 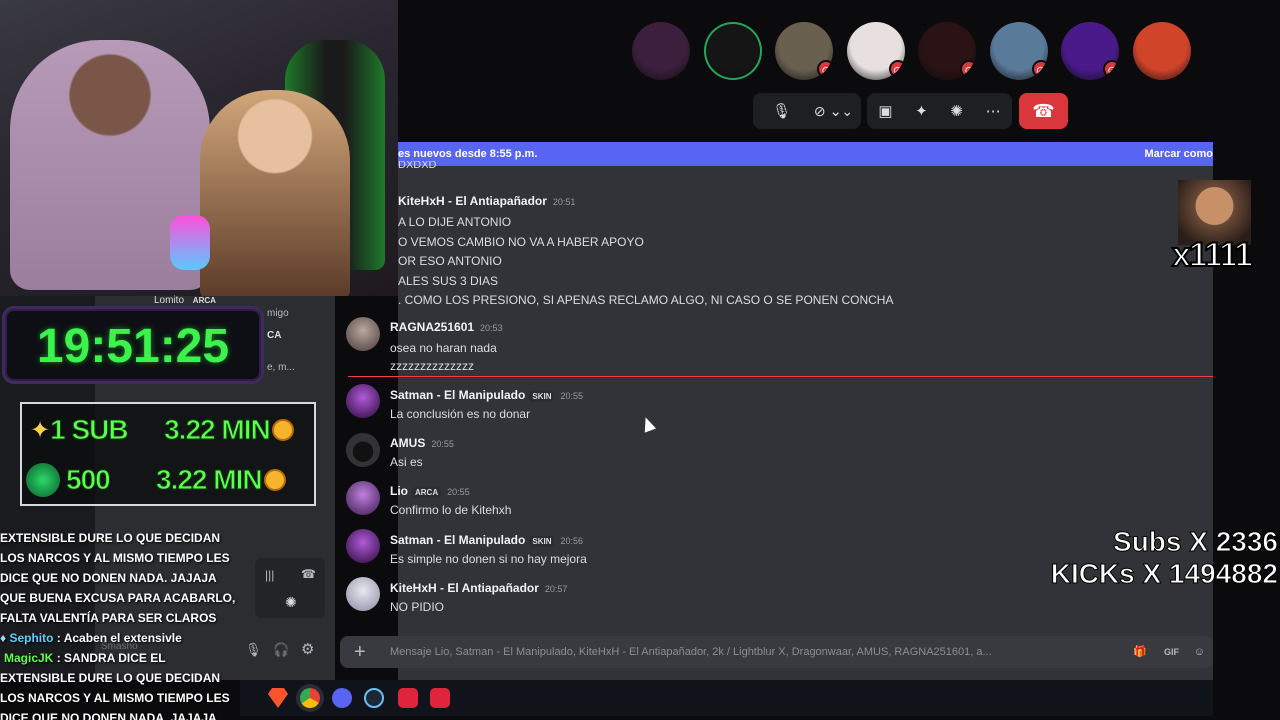 What do you see at coordinates (417, 166) in the screenshot?
I see `cut-off-message: DXDXD` at bounding box center [417, 166].